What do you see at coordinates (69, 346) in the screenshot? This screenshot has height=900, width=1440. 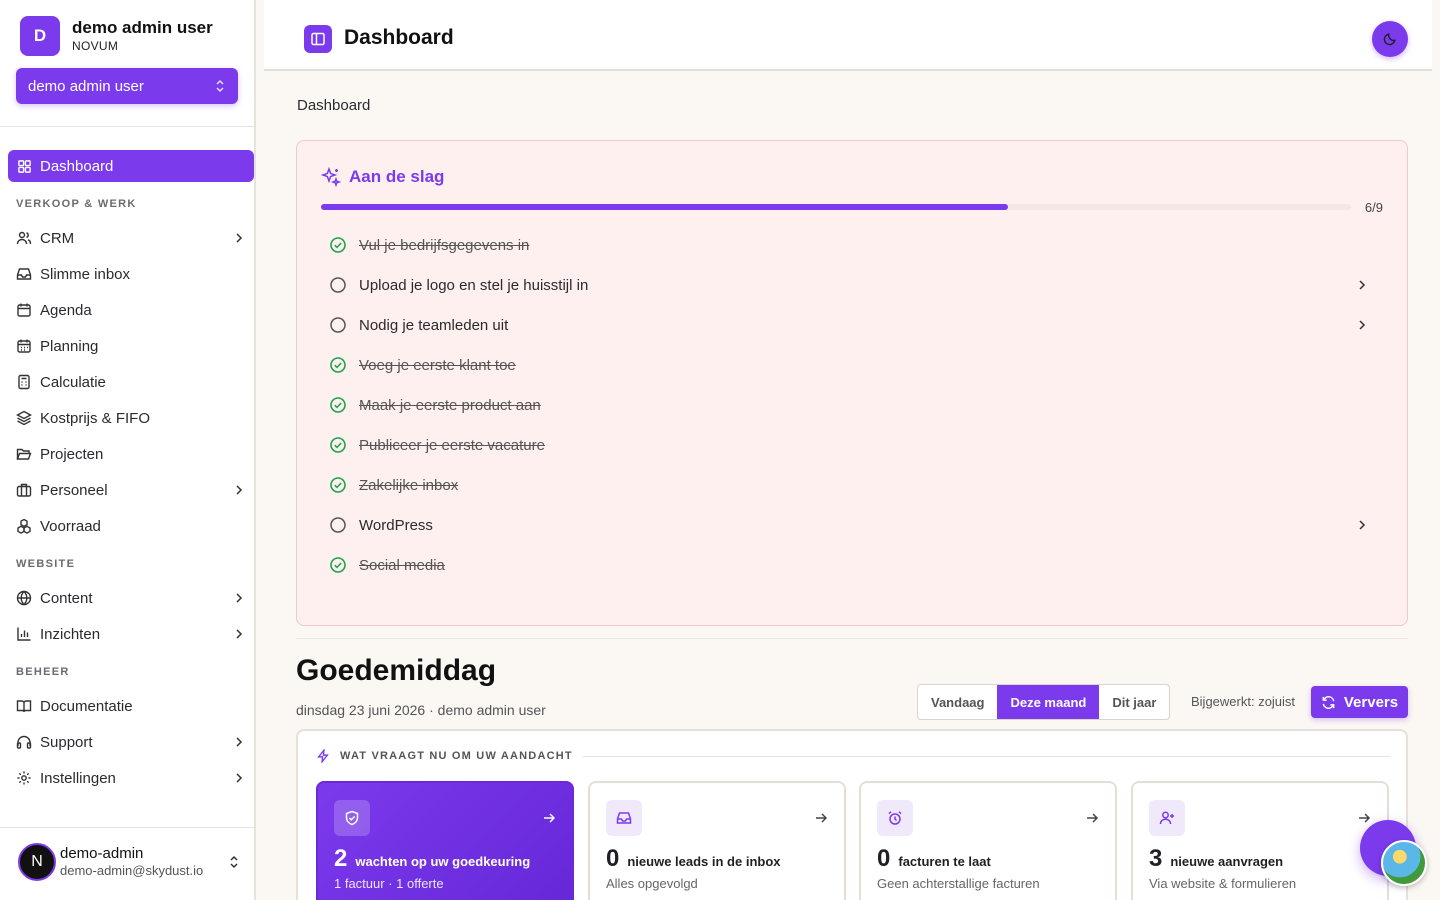 I see `sidebar-item-label: Planning` at bounding box center [69, 346].